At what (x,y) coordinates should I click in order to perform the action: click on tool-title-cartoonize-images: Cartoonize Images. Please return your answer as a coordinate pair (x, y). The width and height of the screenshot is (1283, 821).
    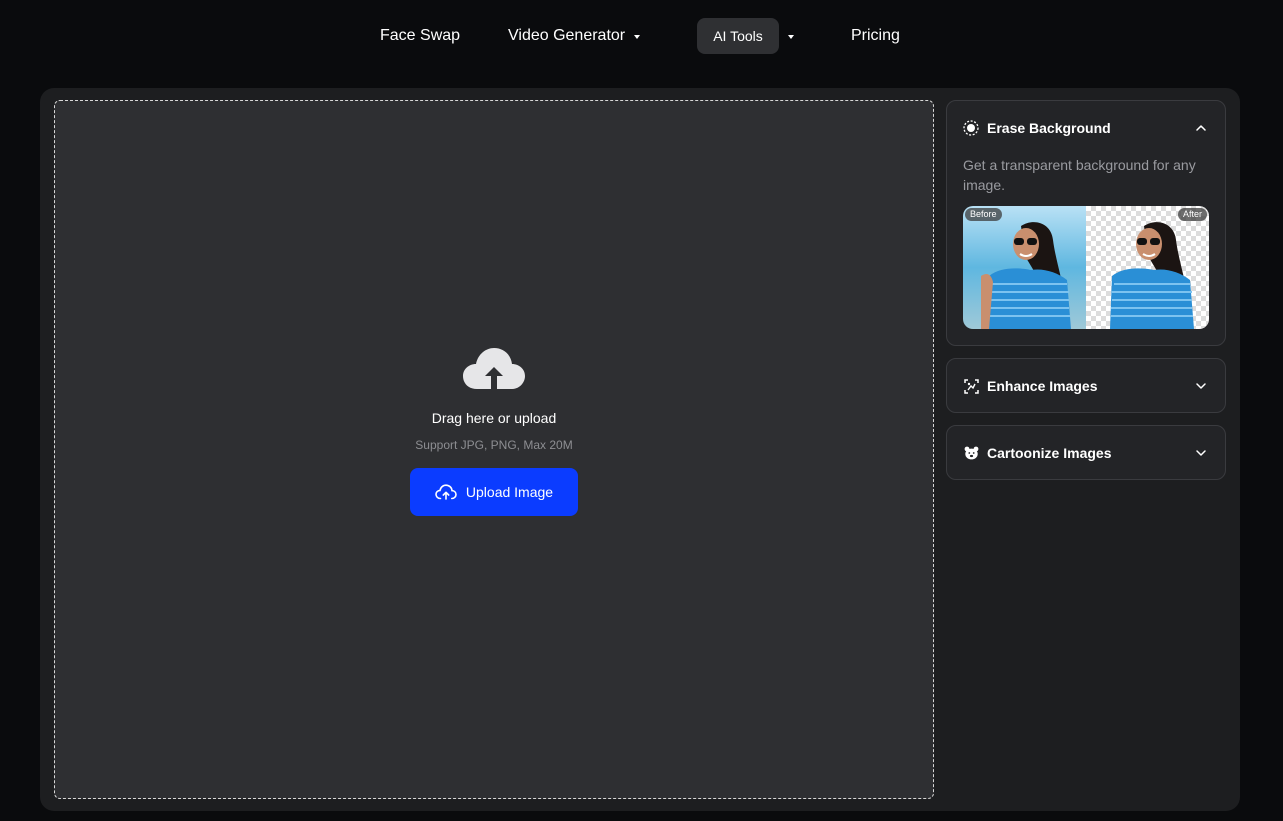
    Looking at the image, I should click on (1049, 453).